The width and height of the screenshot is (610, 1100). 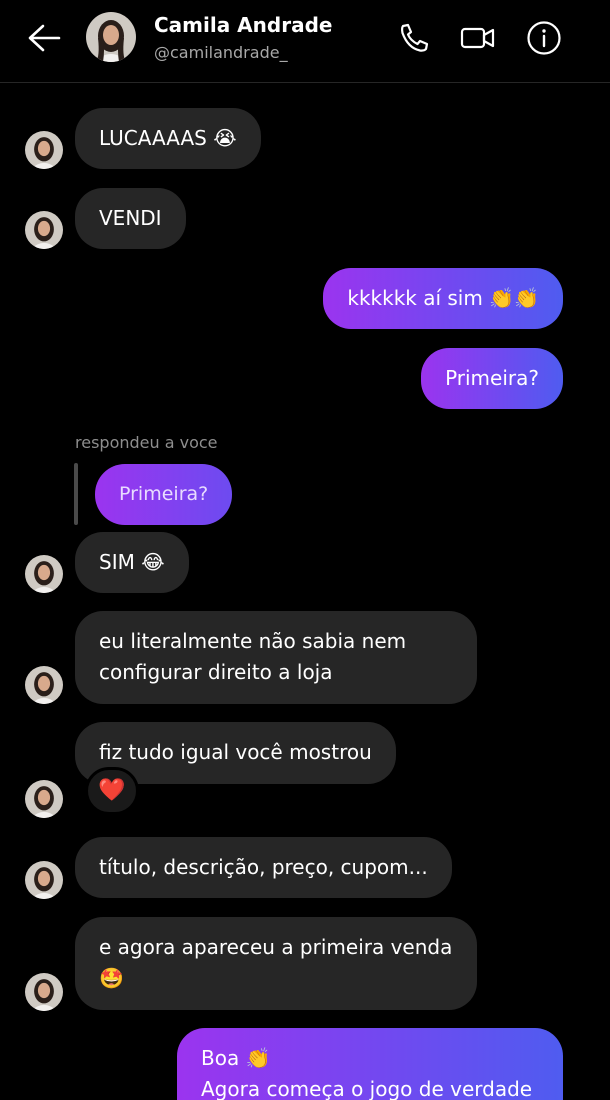 I want to click on reply-indicator-bar, so click(x=76, y=494).